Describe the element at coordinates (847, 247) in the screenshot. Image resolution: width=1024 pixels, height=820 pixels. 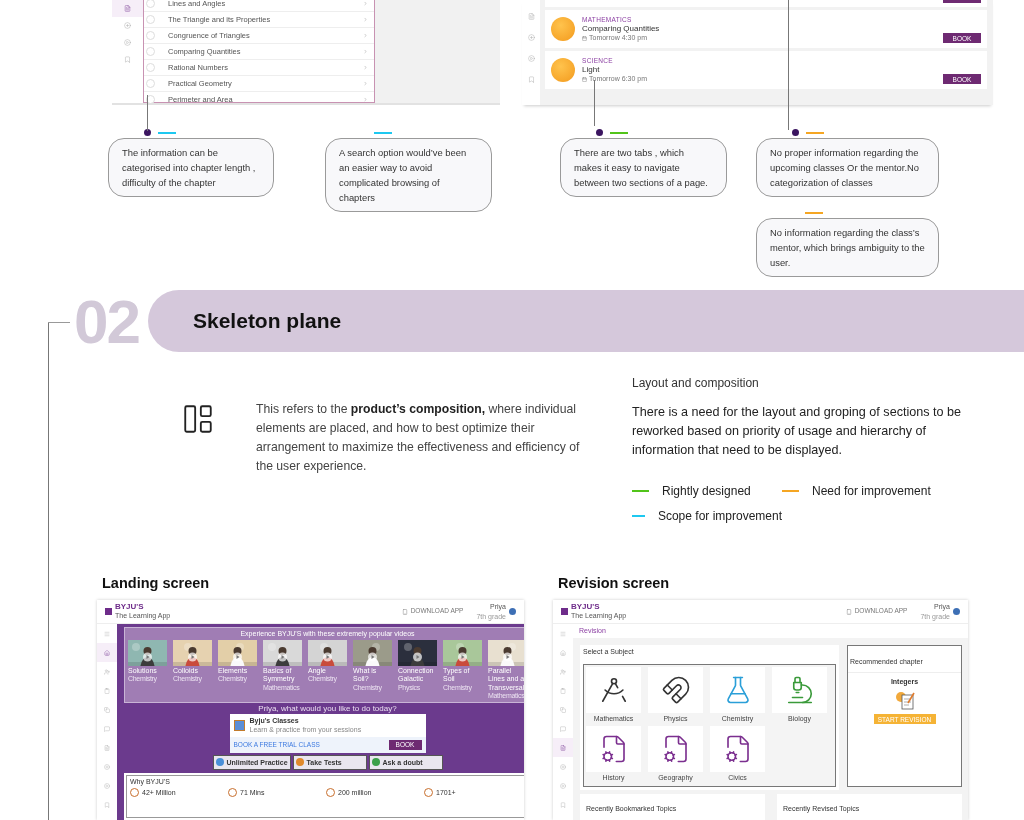
I see `note-bubble: No information regarding the class’s mentor, which brings ambiguity to the user.` at that location.